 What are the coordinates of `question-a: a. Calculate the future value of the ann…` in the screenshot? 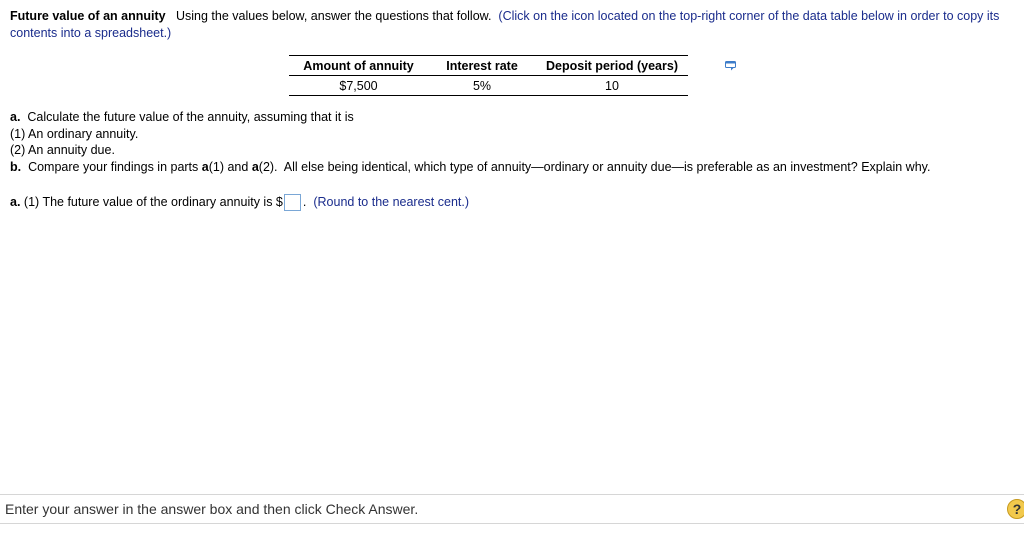 It's located at (470, 117).